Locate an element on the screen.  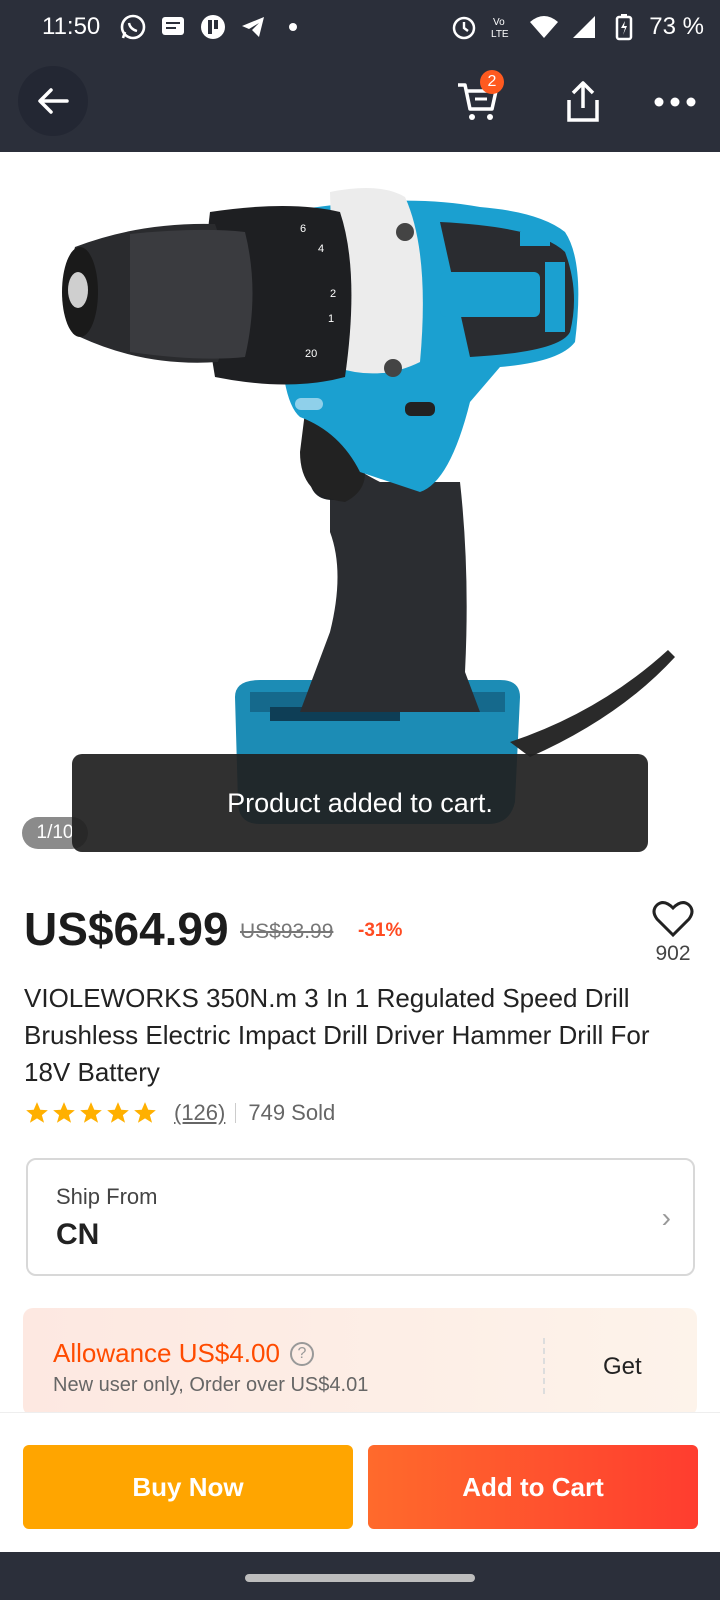
rating-row: (126) 749 Sold is located at coordinates (179, 1113).